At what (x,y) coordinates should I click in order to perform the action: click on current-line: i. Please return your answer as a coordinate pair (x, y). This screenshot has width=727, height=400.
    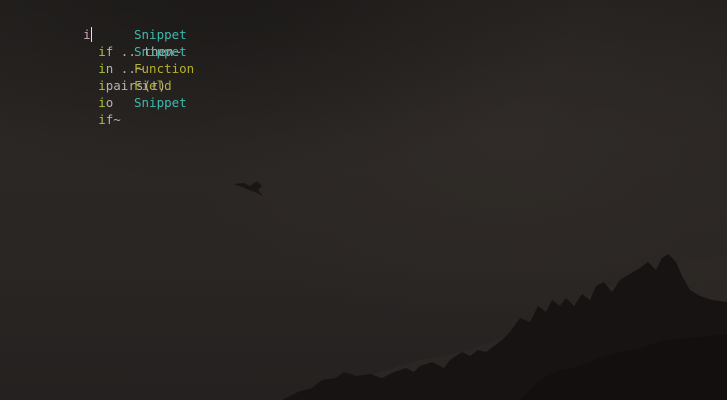
    Looking at the image, I should click on (65, 25).